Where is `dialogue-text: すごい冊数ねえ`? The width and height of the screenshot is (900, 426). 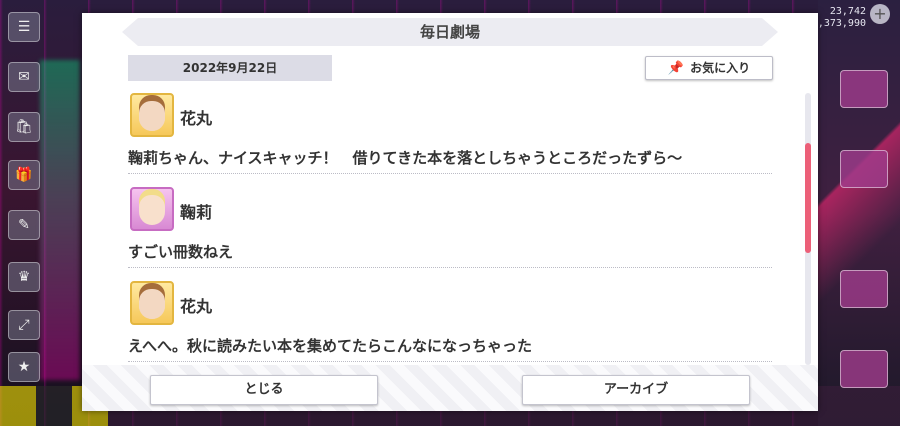 dialogue-text: すごい冊数ねえ is located at coordinates (181, 252).